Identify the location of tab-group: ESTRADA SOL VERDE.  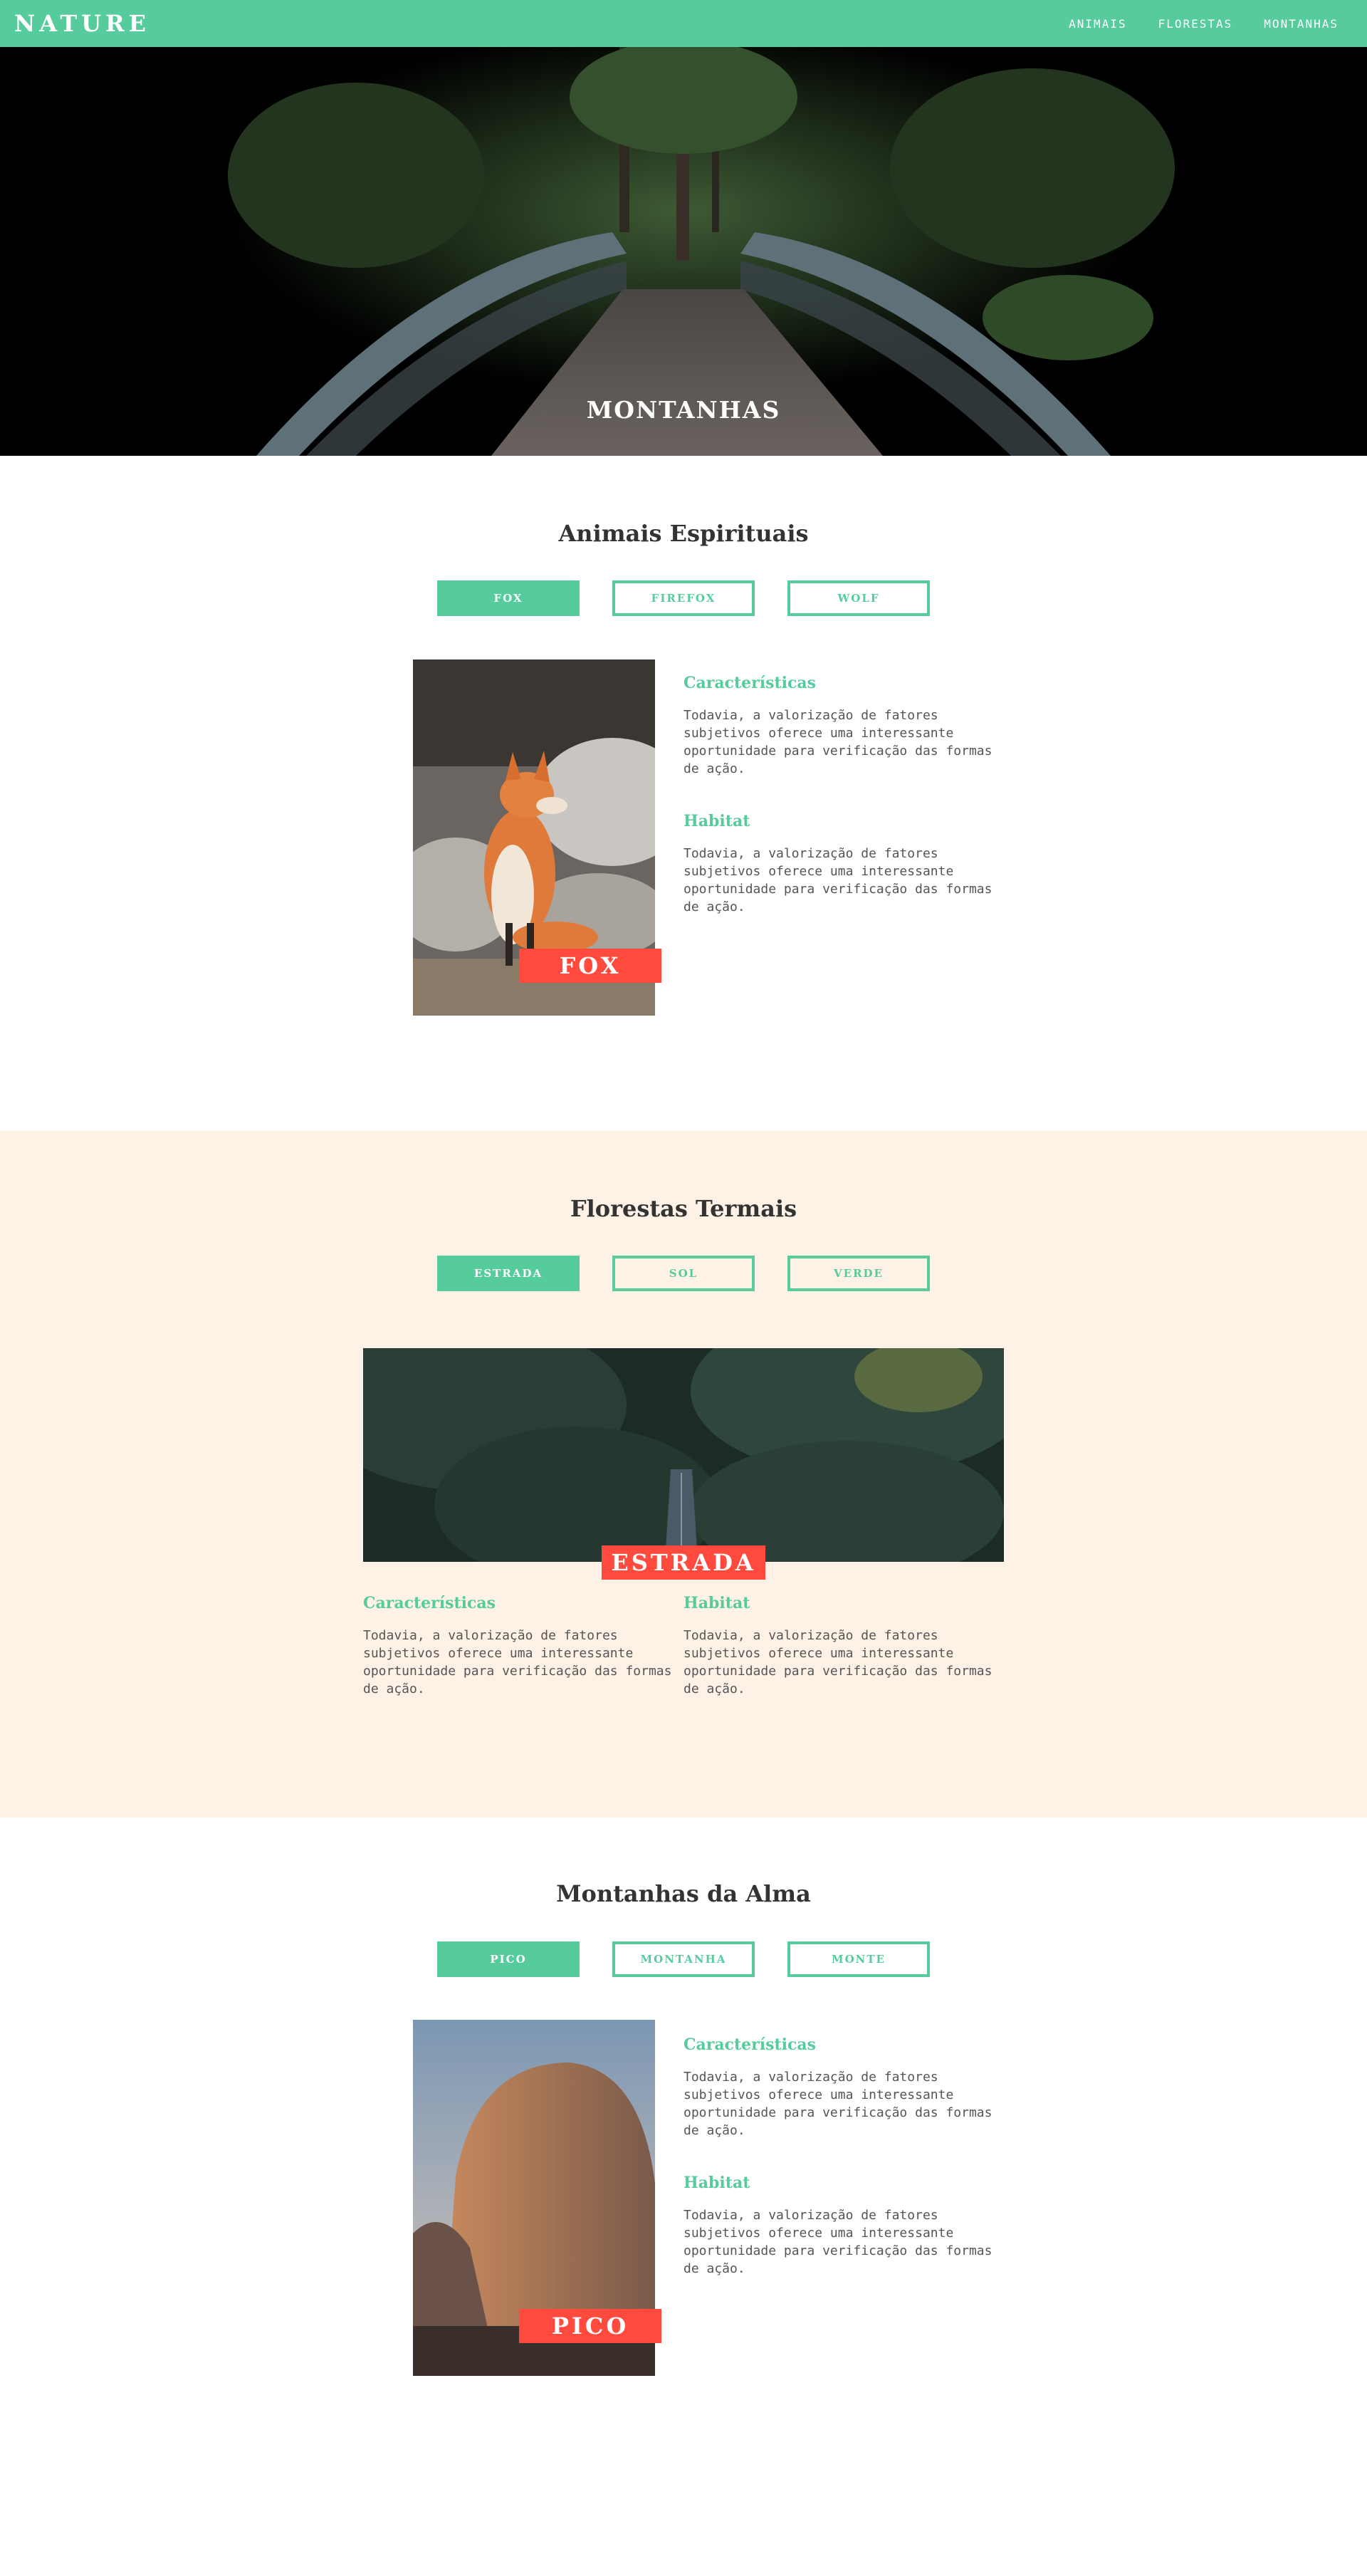
(683, 1273).